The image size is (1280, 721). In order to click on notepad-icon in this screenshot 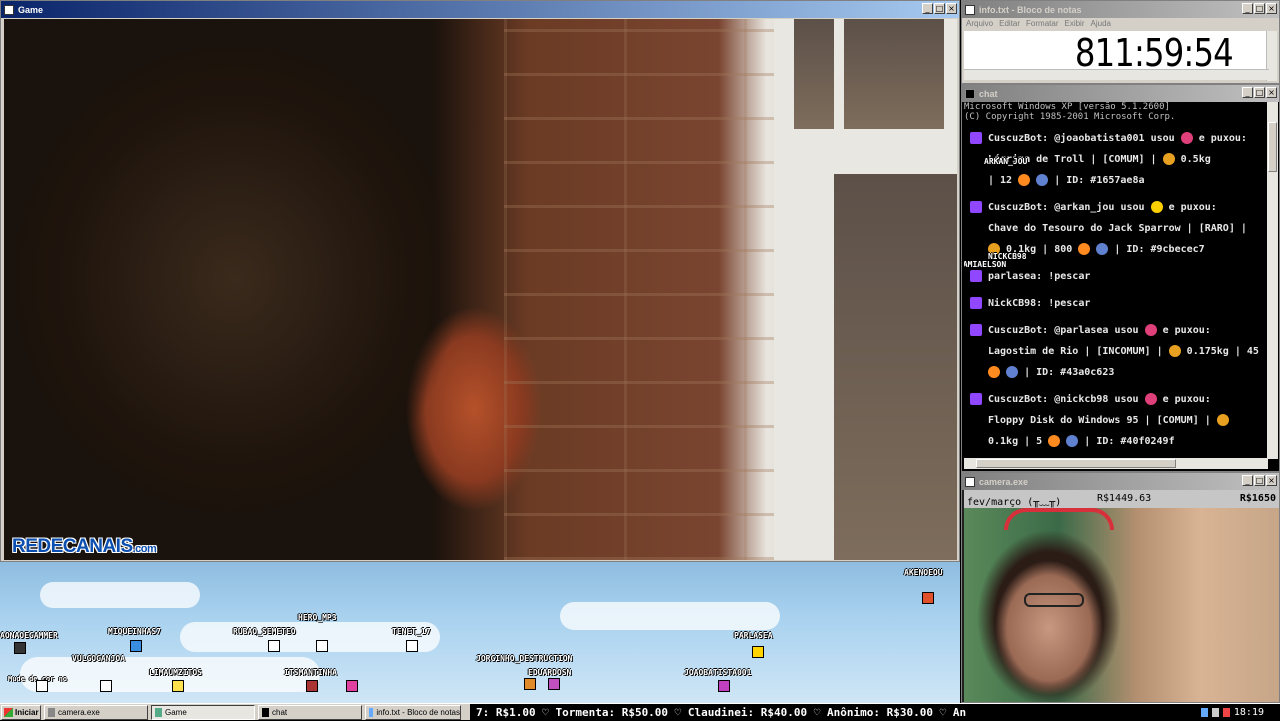, I will do `click(970, 9)`.